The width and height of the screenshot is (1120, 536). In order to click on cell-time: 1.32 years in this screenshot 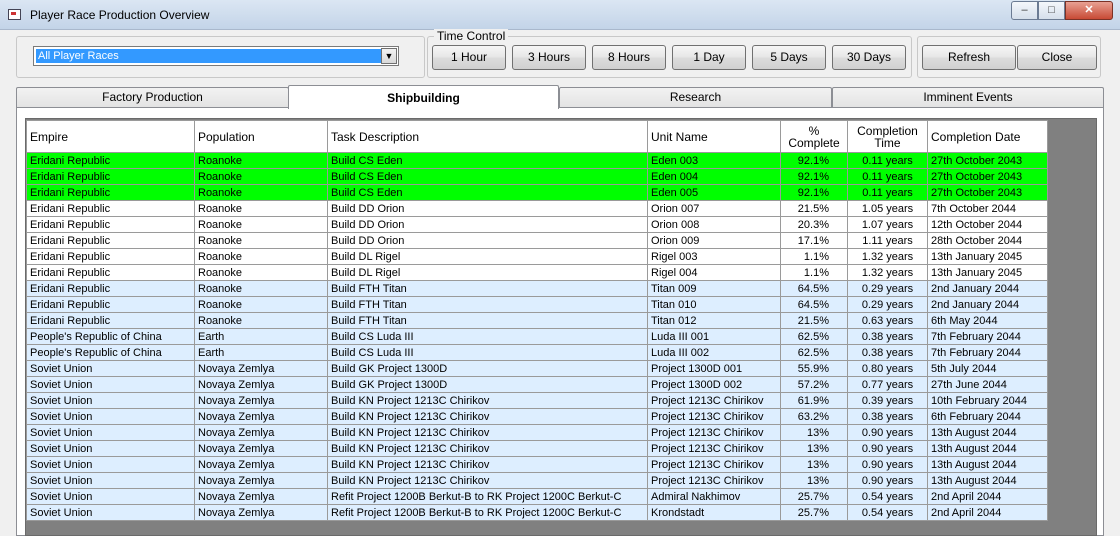, I will do `click(887, 272)`.